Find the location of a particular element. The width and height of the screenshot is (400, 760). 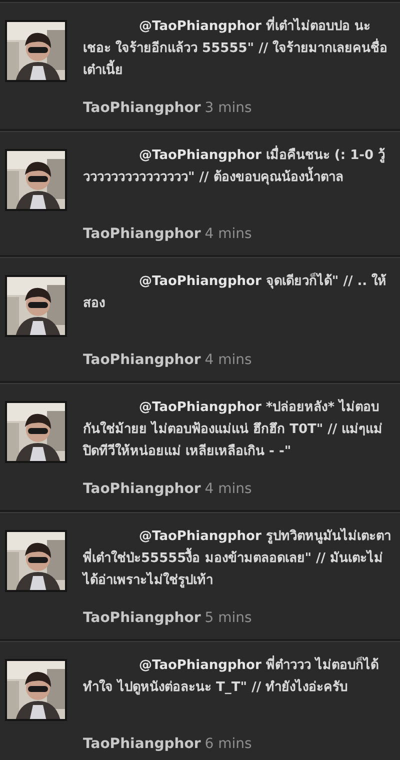

timestamp: 6 mins is located at coordinates (228, 744).